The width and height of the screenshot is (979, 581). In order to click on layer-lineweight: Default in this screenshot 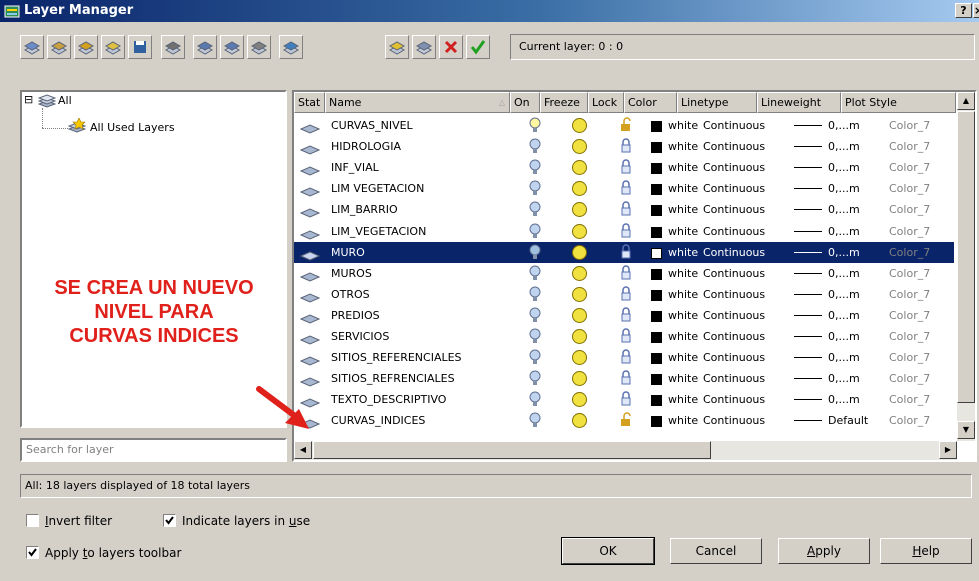, I will do `click(848, 420)`.